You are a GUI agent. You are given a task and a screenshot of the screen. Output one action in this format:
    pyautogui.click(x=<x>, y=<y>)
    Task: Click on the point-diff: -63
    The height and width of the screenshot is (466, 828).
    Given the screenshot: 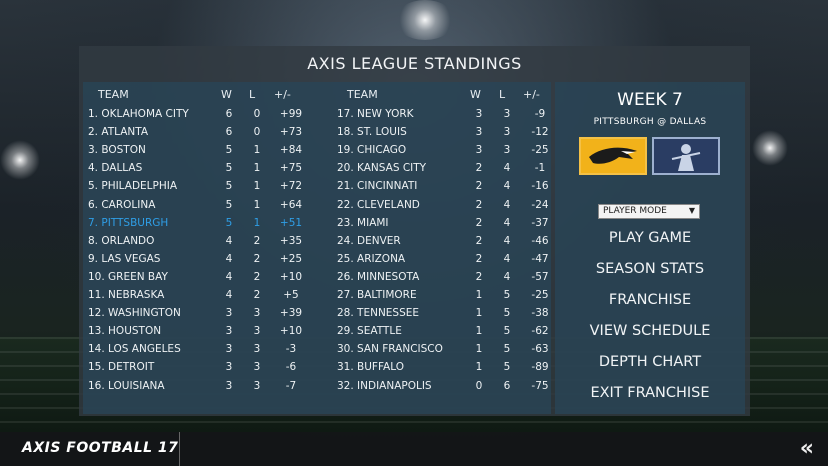 What is the action you would take?
    pyautogui.click(x=540, y=349)
    